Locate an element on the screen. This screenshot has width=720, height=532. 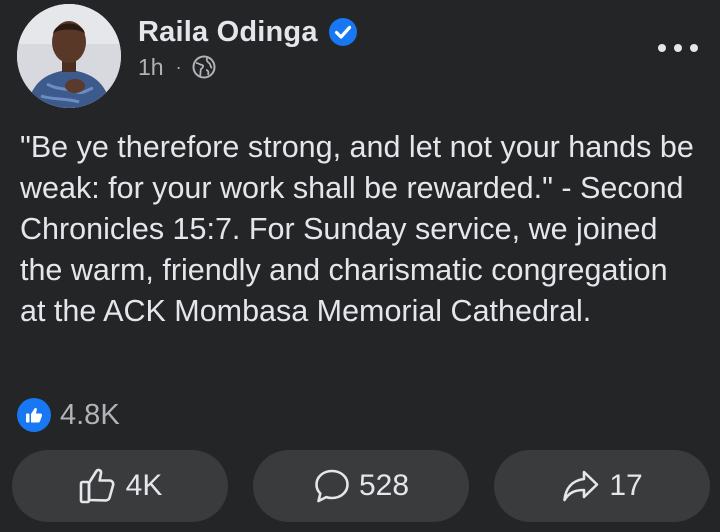
share-count: 17 is located at coordinates (626, 485).